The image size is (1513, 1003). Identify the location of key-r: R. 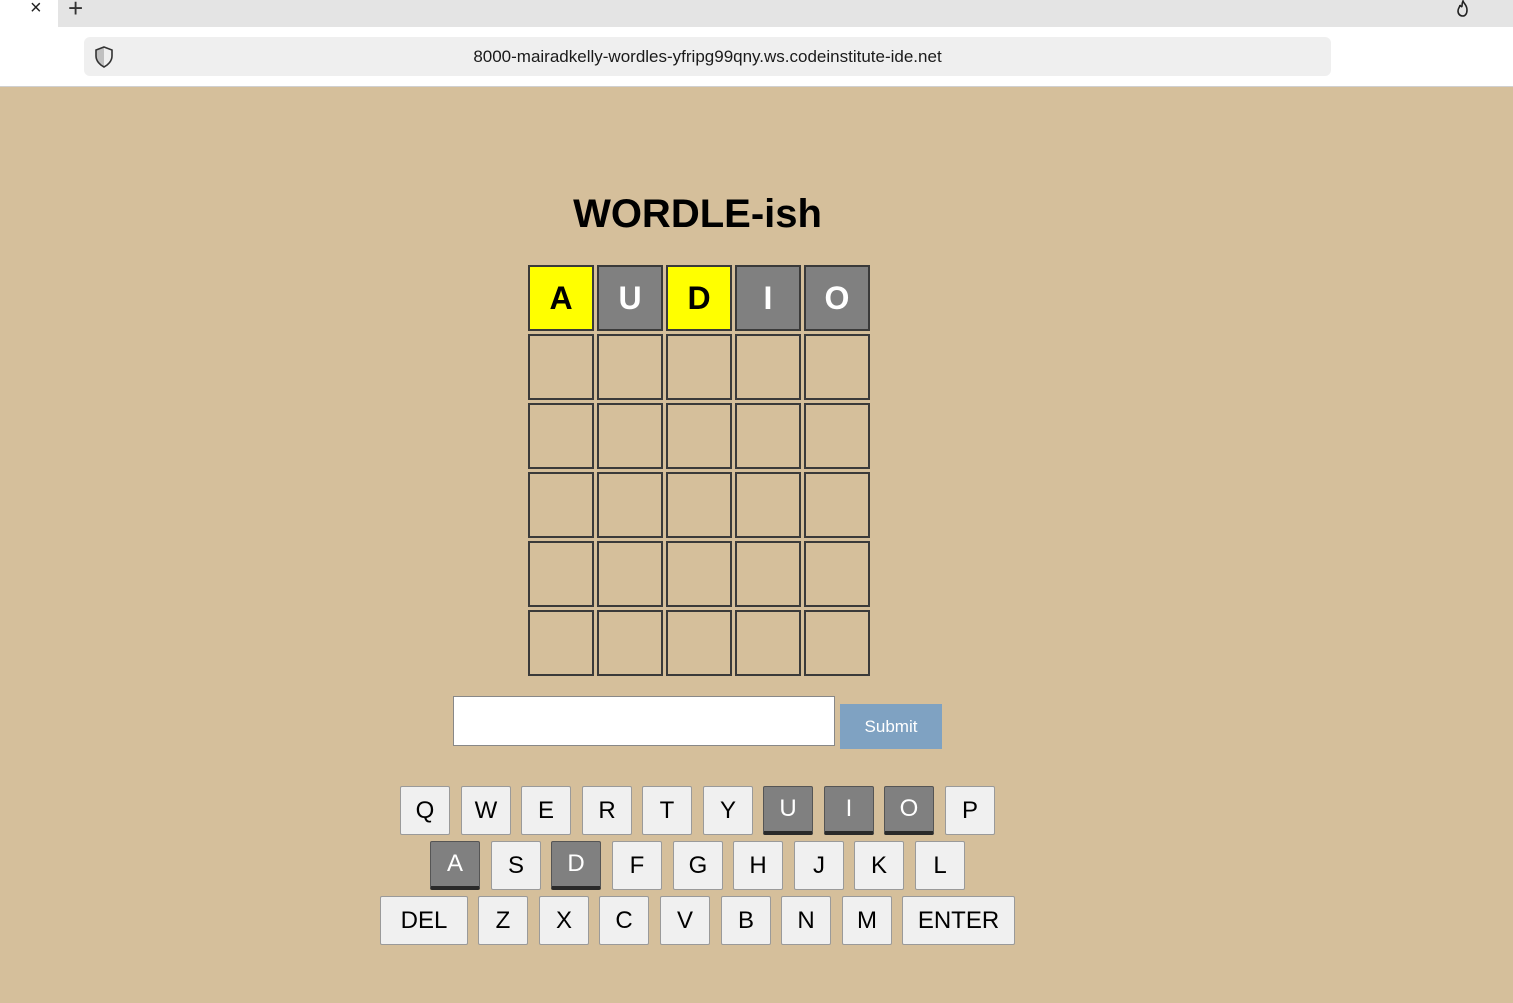
(607, 810).